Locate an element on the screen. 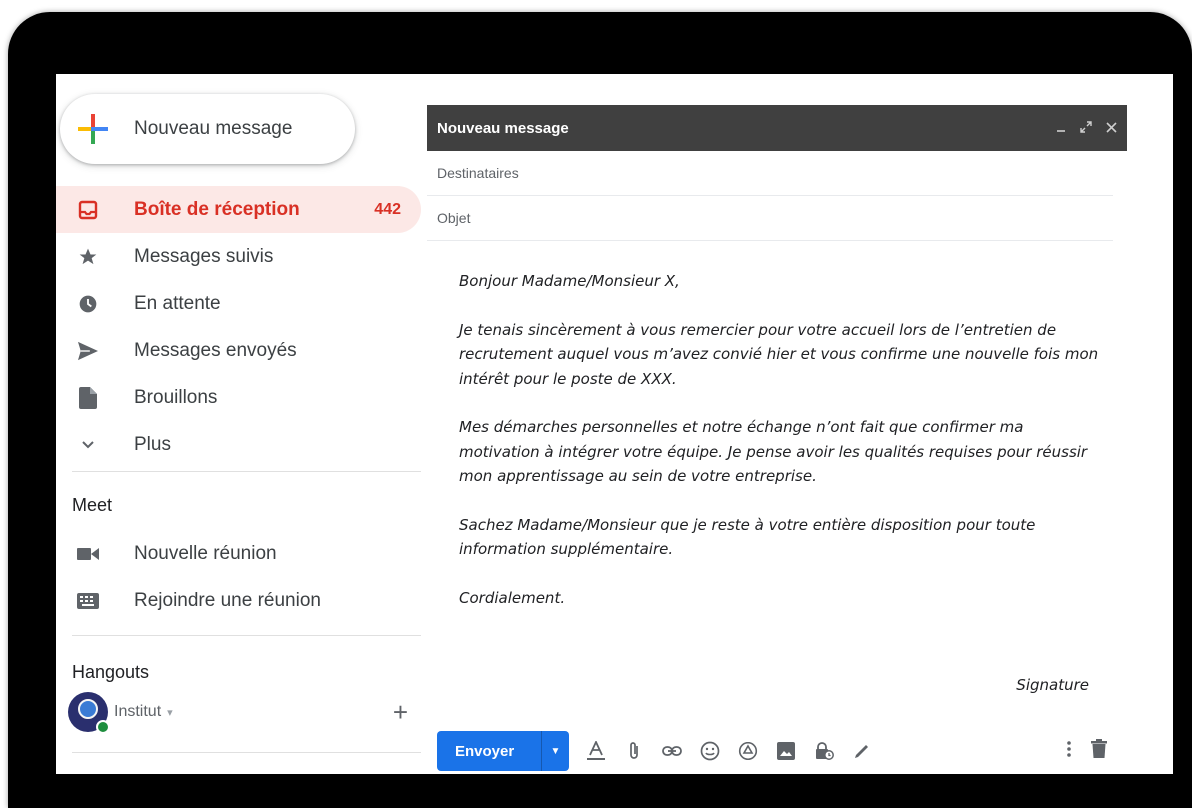 This screenshot has width=1192, height=808. hangouts-section-title: Hangouts is located at coordinates (111, 672).